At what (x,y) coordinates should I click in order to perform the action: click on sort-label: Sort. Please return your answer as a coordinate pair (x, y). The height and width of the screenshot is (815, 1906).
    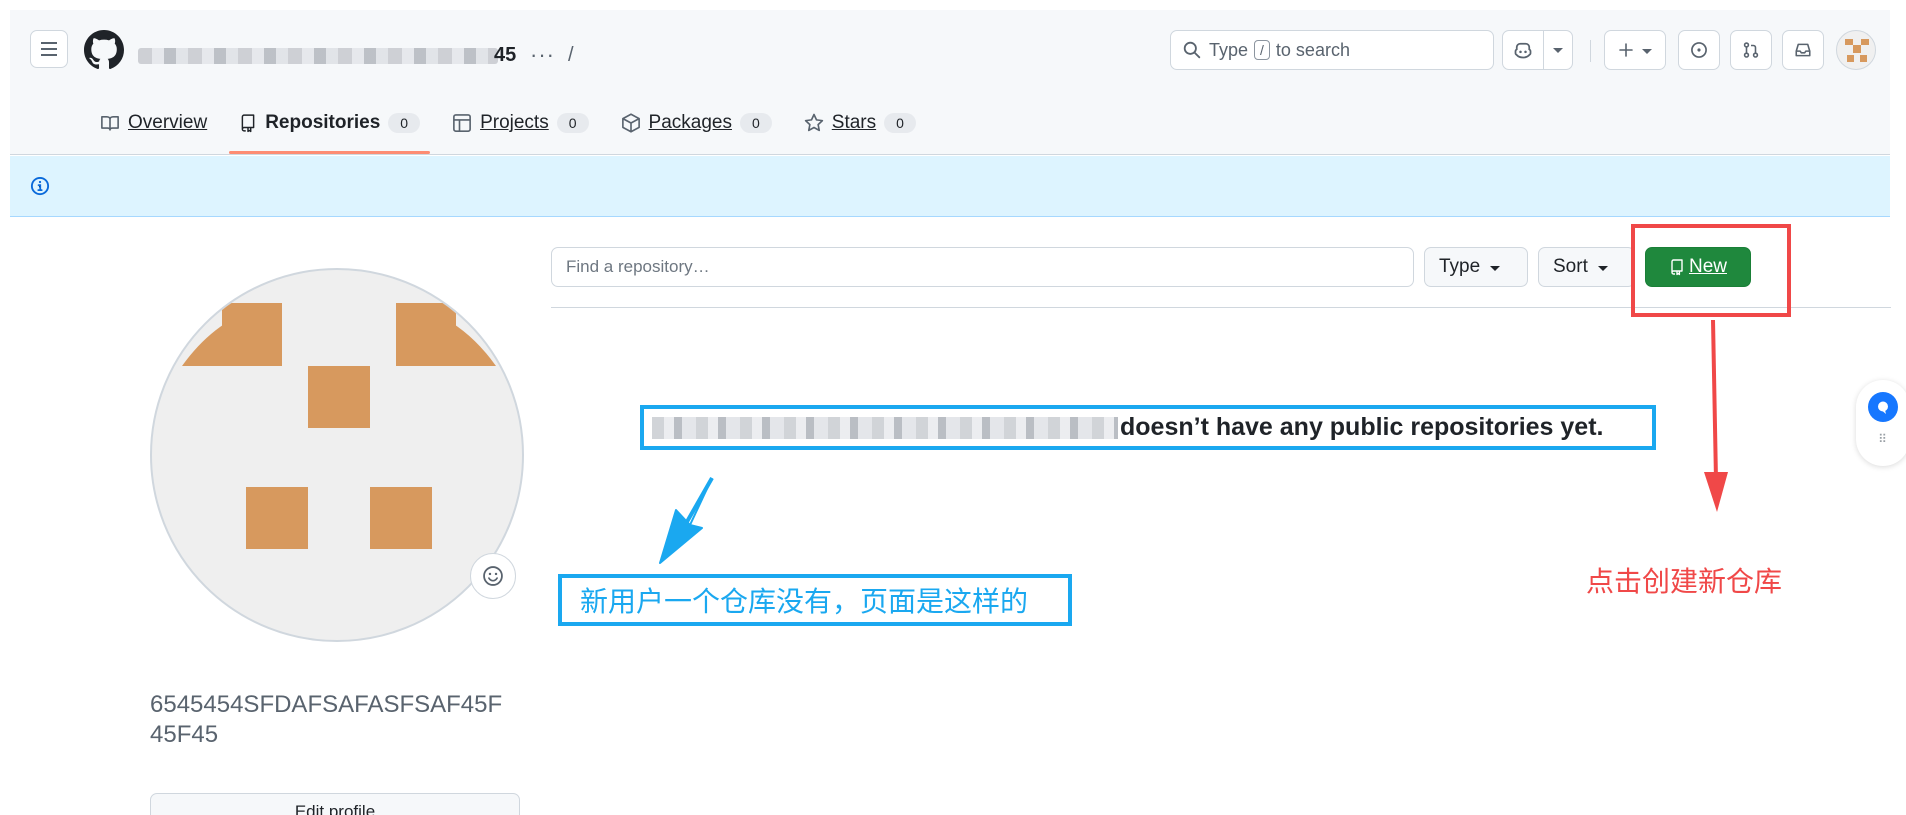
    Looking at the image, I should click on (1570, 266).